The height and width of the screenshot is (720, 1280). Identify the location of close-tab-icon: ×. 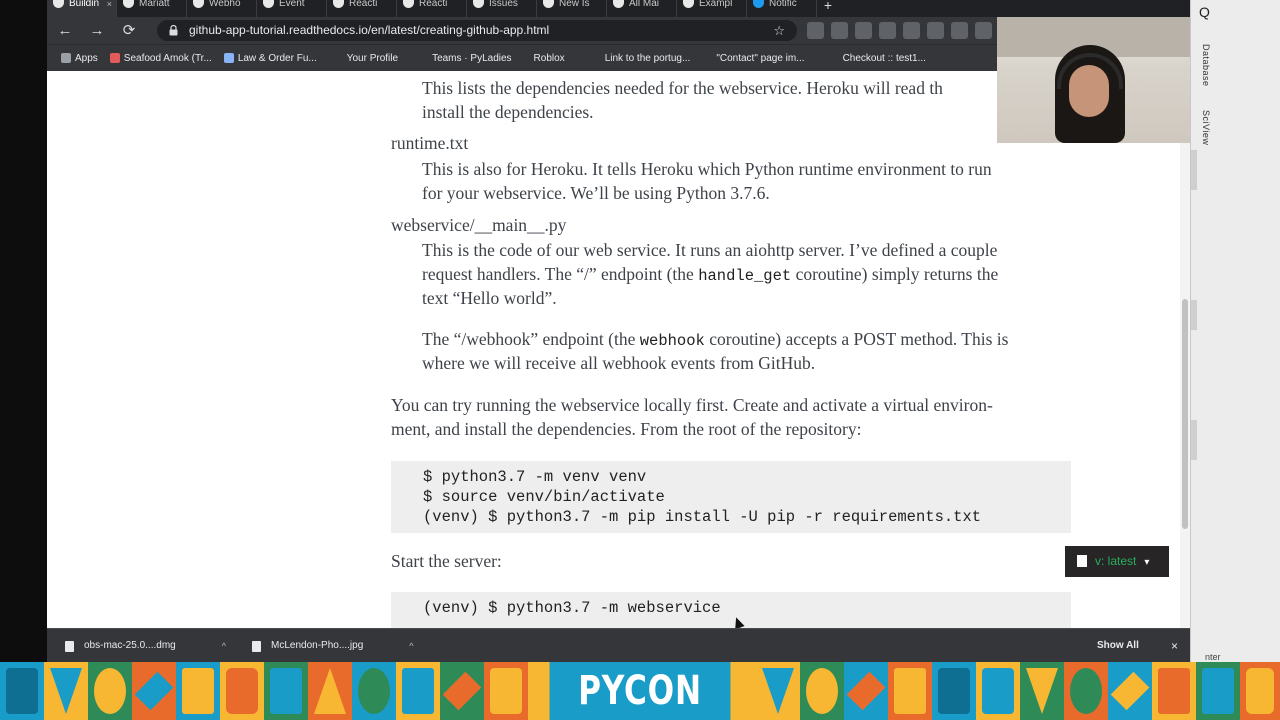
(109, 4).